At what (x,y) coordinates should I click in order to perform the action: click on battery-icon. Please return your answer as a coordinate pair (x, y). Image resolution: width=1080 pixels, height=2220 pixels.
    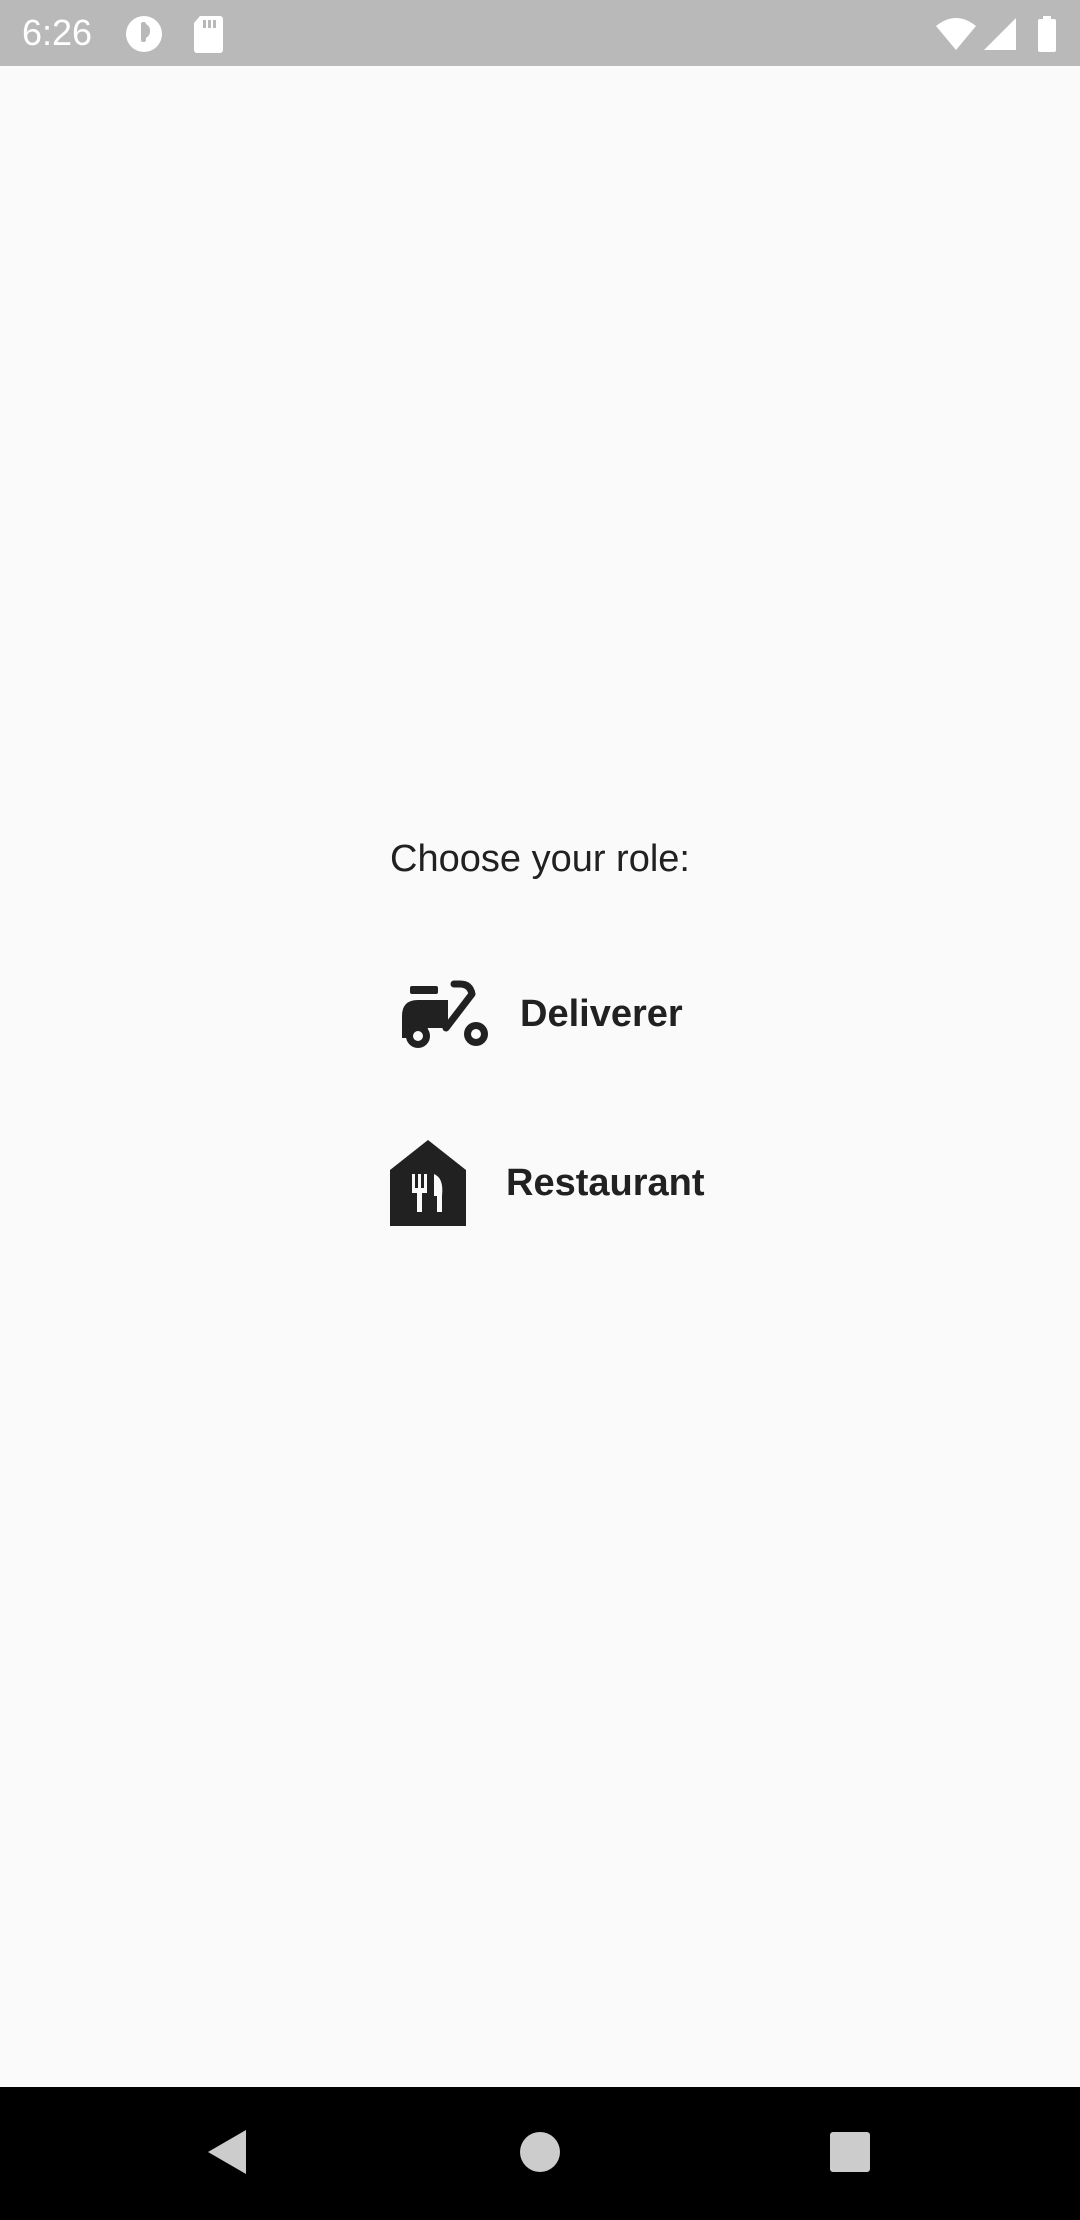
    Looking at the image, I should click on (1047, 34).